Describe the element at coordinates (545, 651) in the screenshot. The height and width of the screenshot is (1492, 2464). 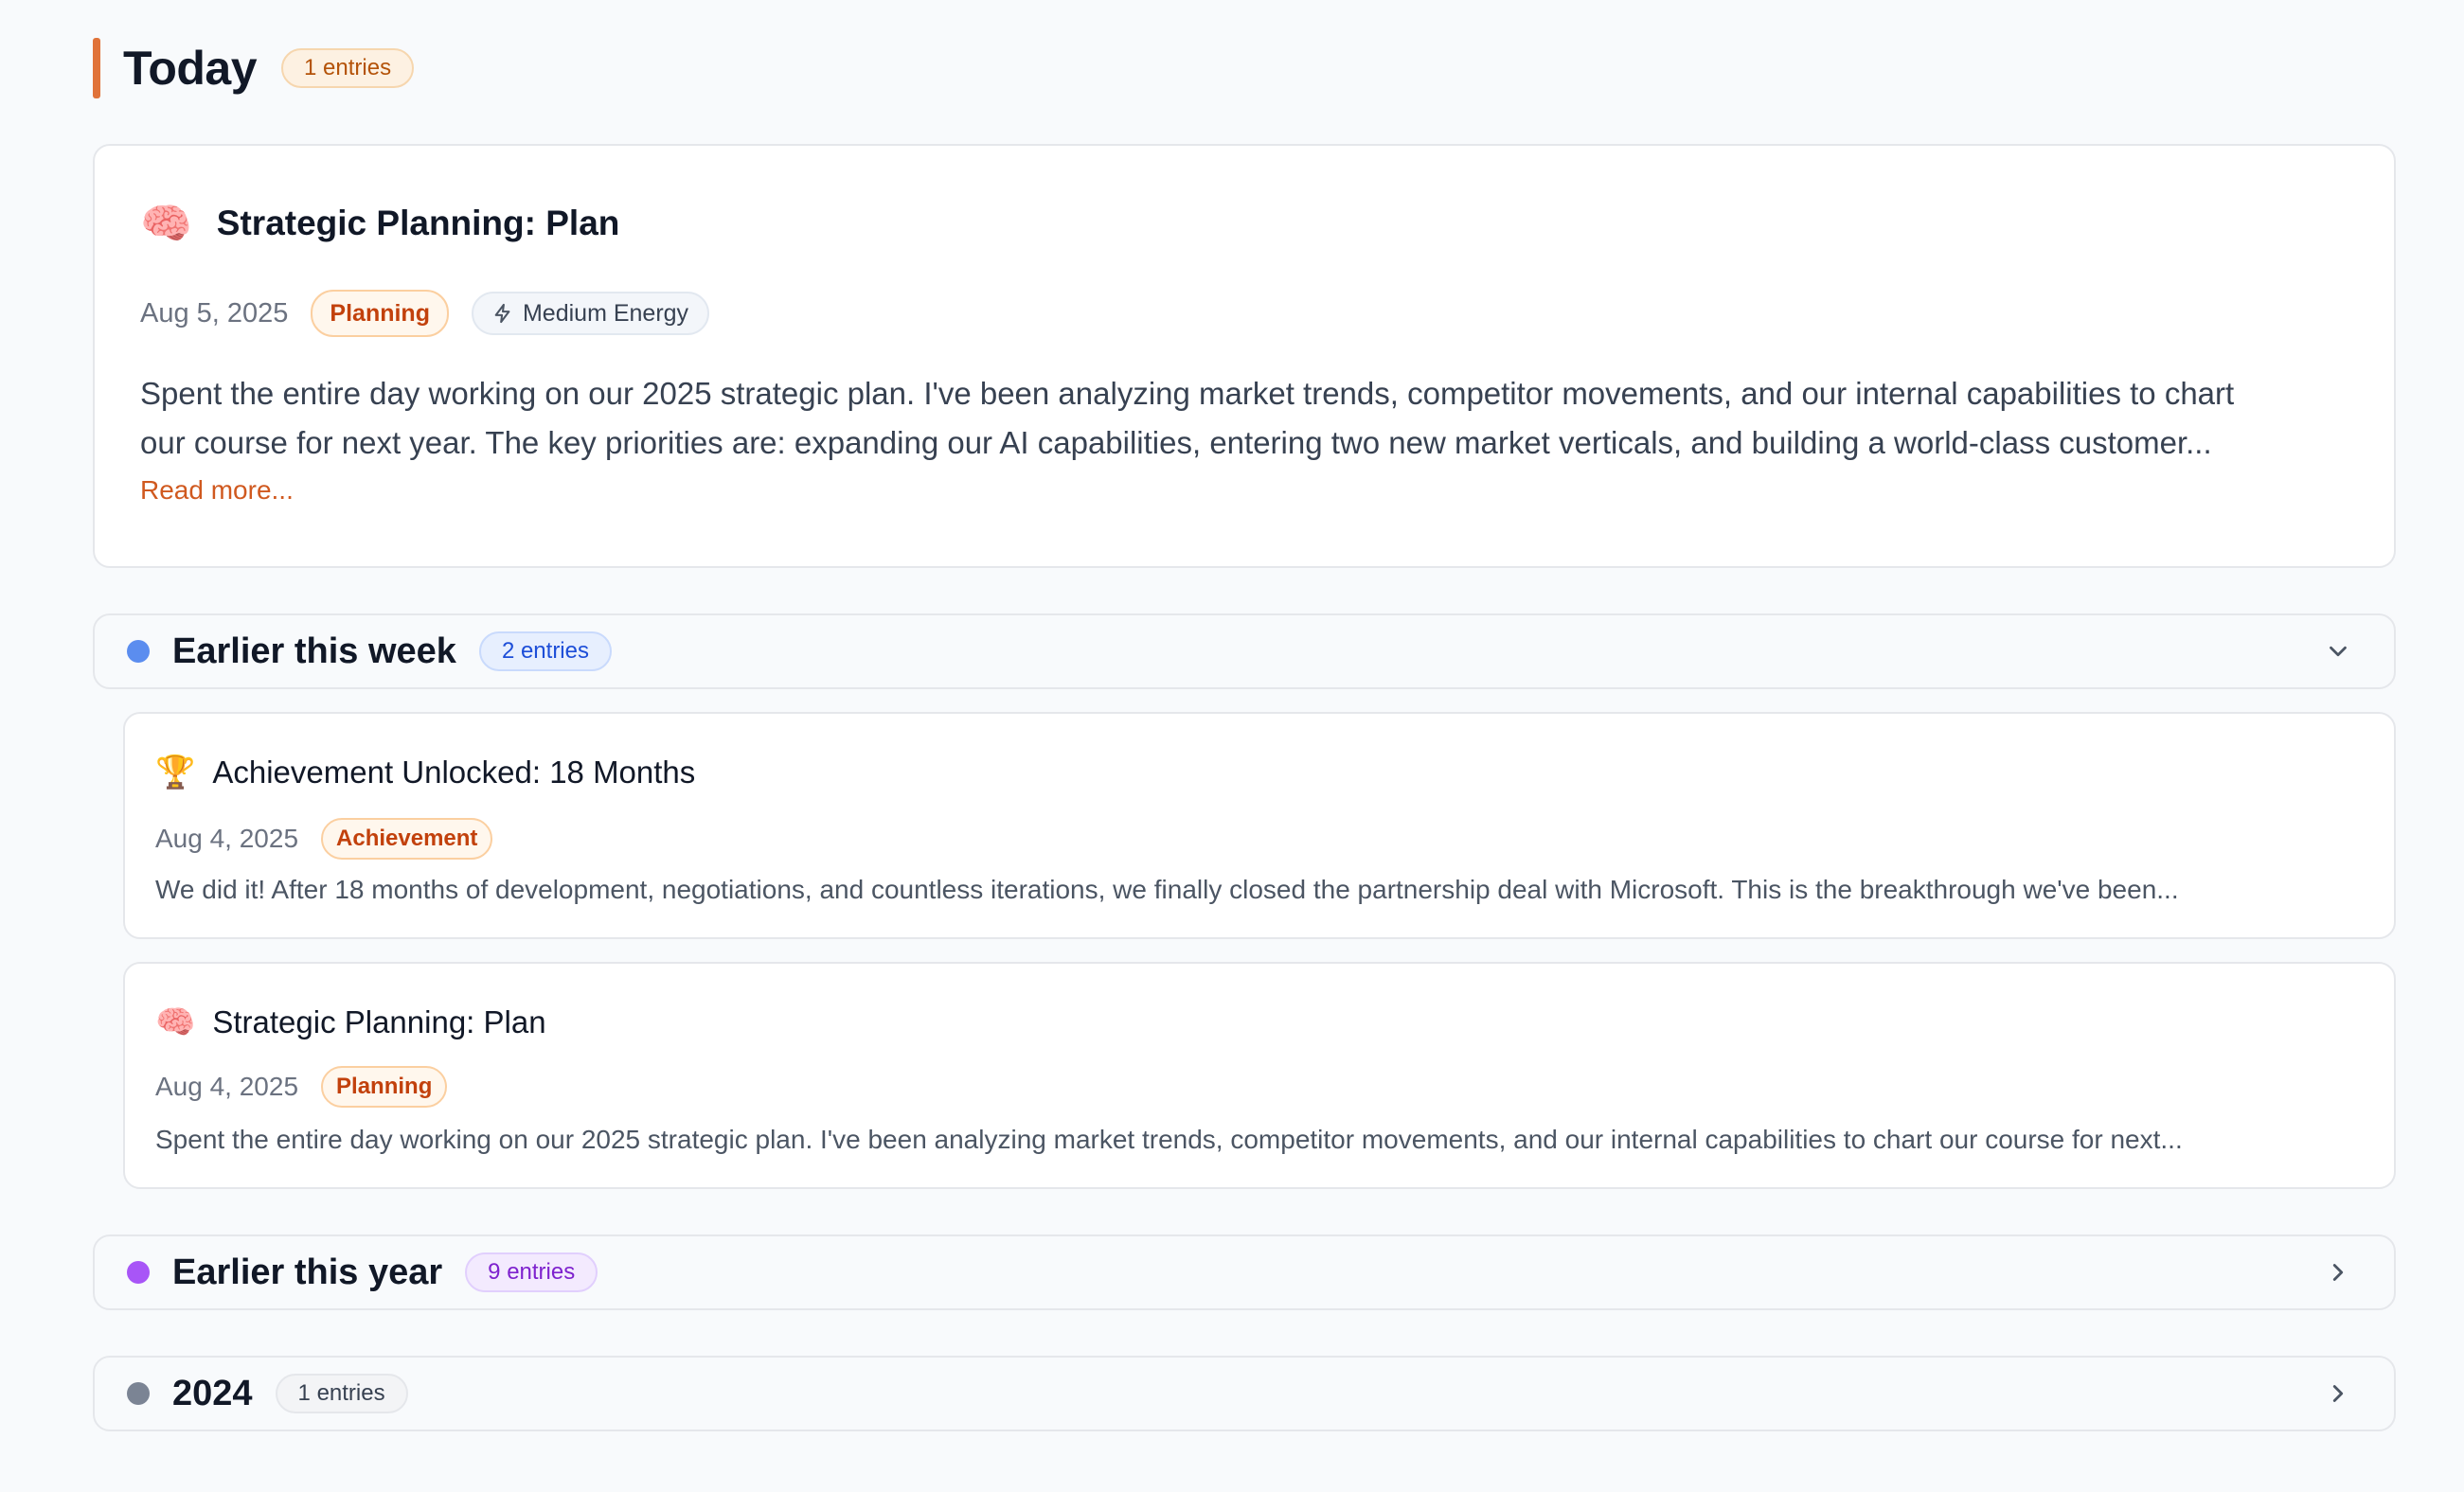
I see `section-count-badge: 2 entries` at that location.